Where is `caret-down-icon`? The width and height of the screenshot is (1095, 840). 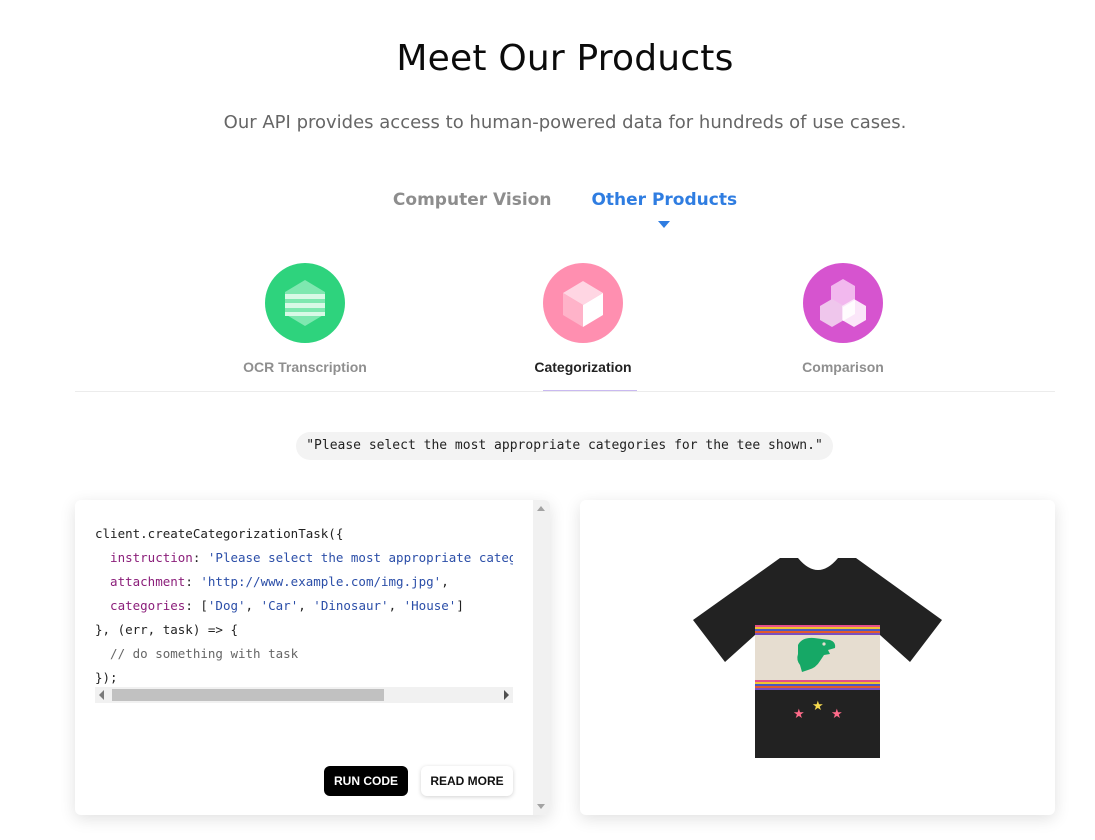
caret-down-icon is located at coordinates (664, 224).